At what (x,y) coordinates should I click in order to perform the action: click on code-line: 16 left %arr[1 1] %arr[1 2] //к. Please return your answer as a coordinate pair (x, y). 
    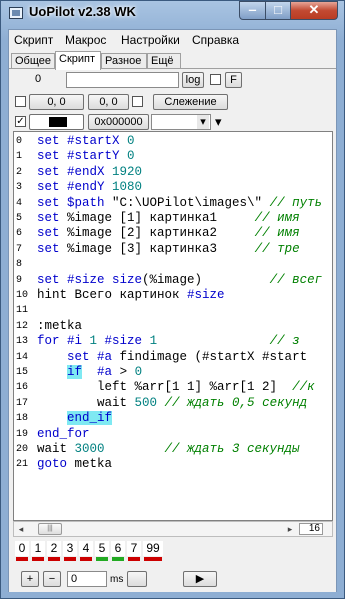
    Looking at the image, I should click on (169, 387).